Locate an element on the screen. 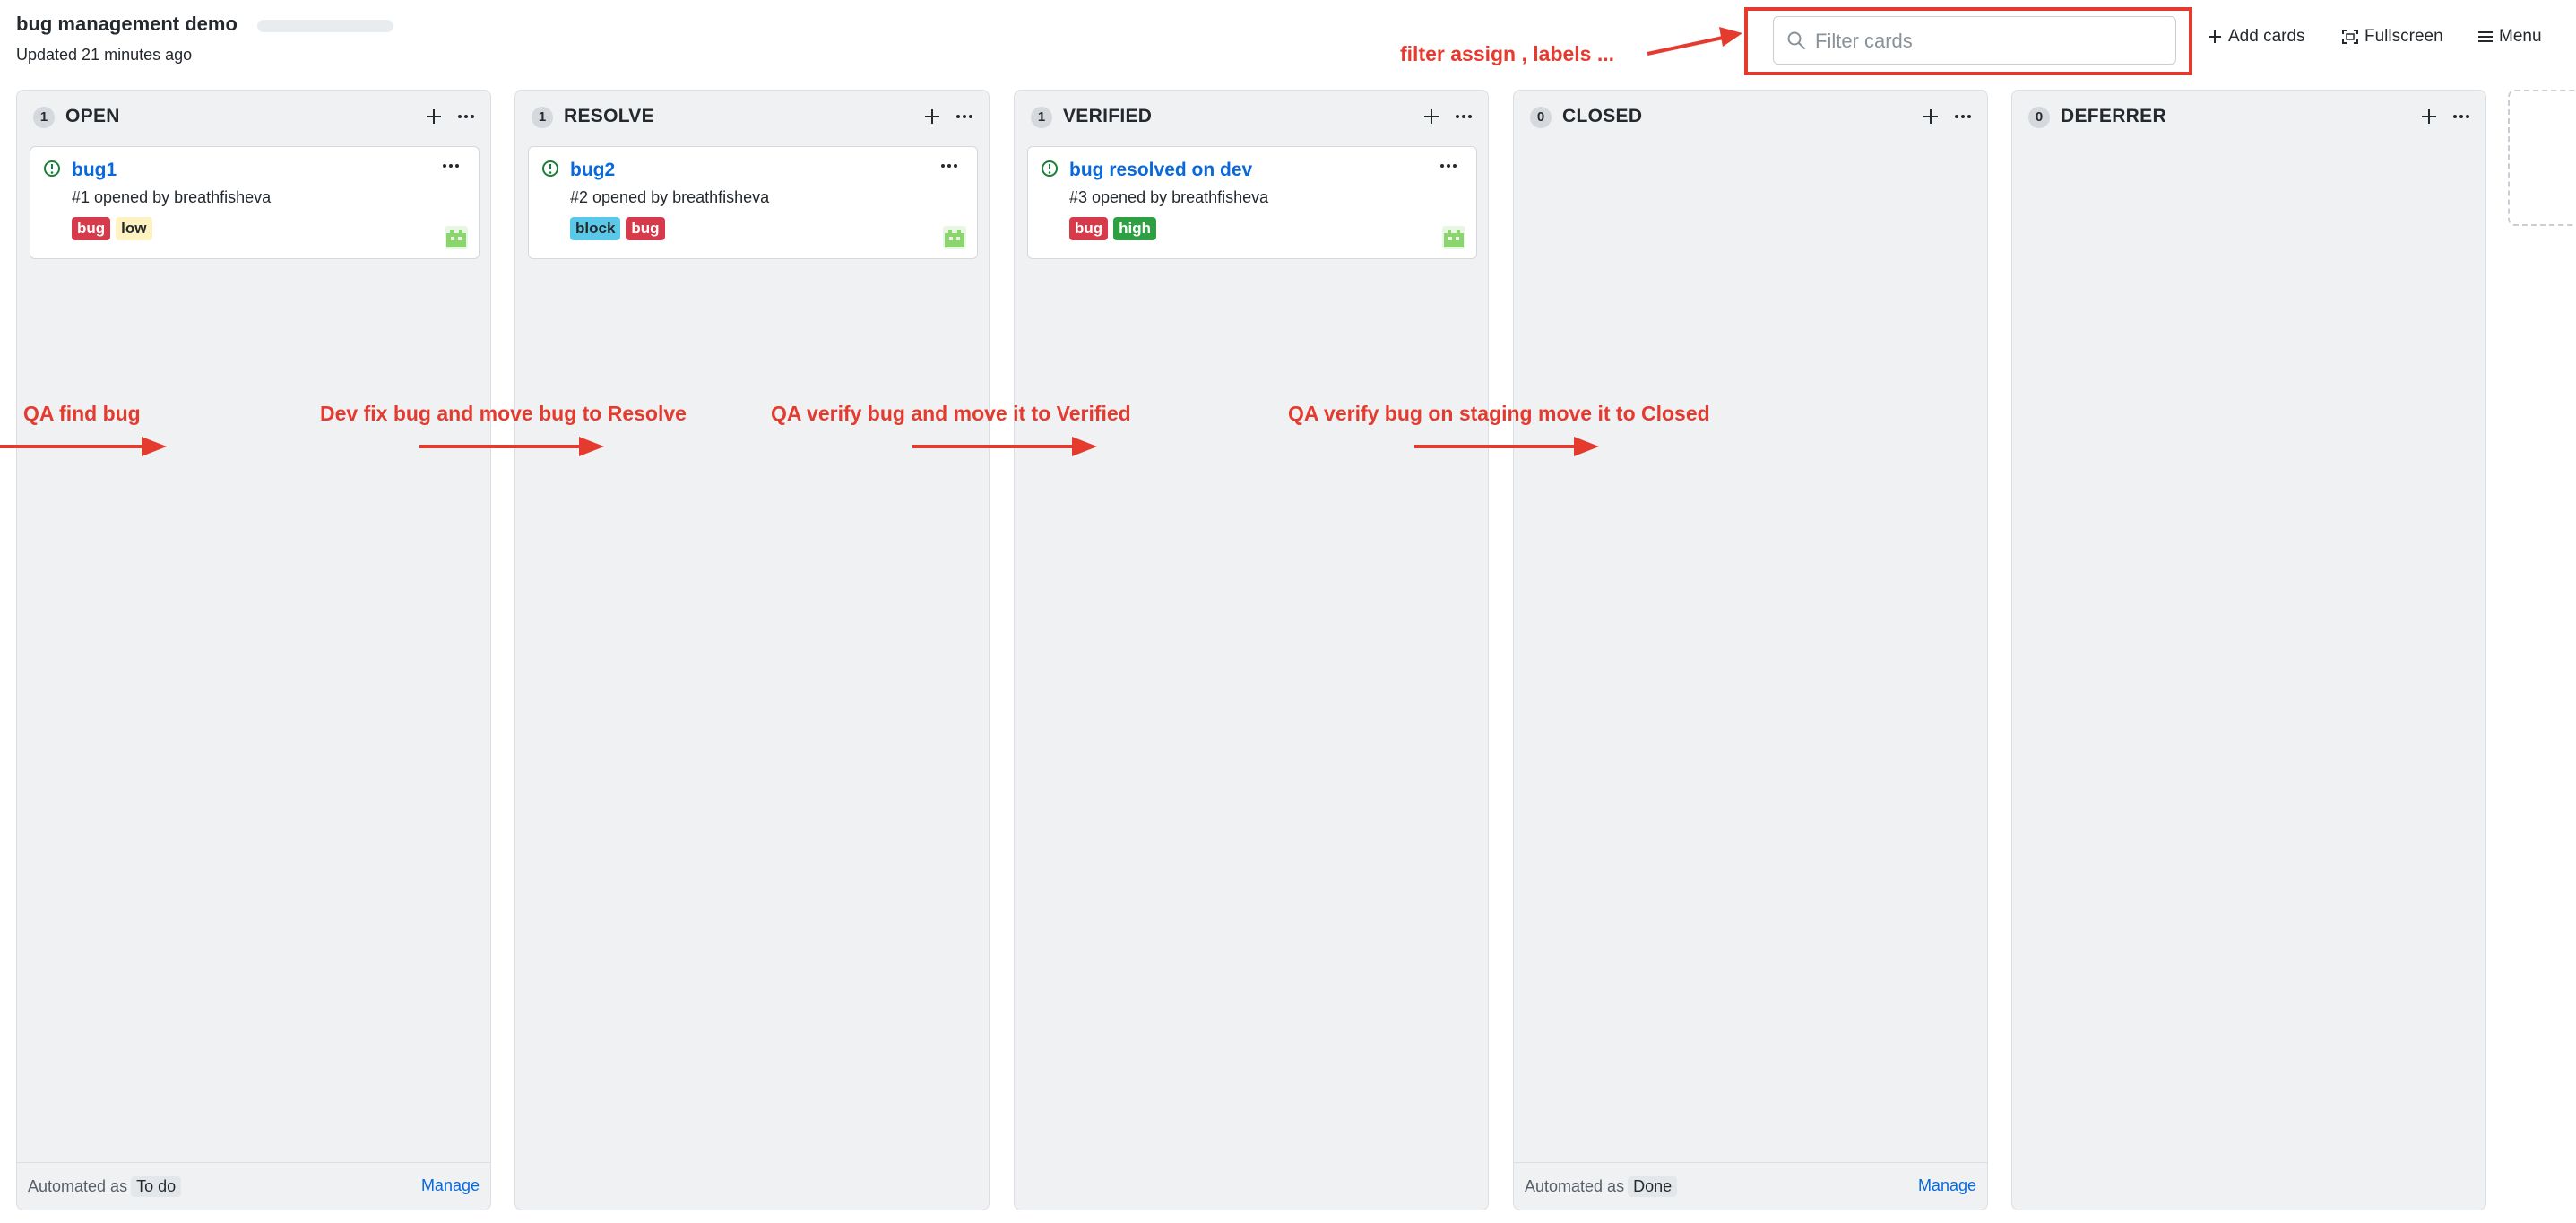 The width and height of the screenshot is (2576, 1223). project-title: bug management demo is located at coordinates (127, 24).